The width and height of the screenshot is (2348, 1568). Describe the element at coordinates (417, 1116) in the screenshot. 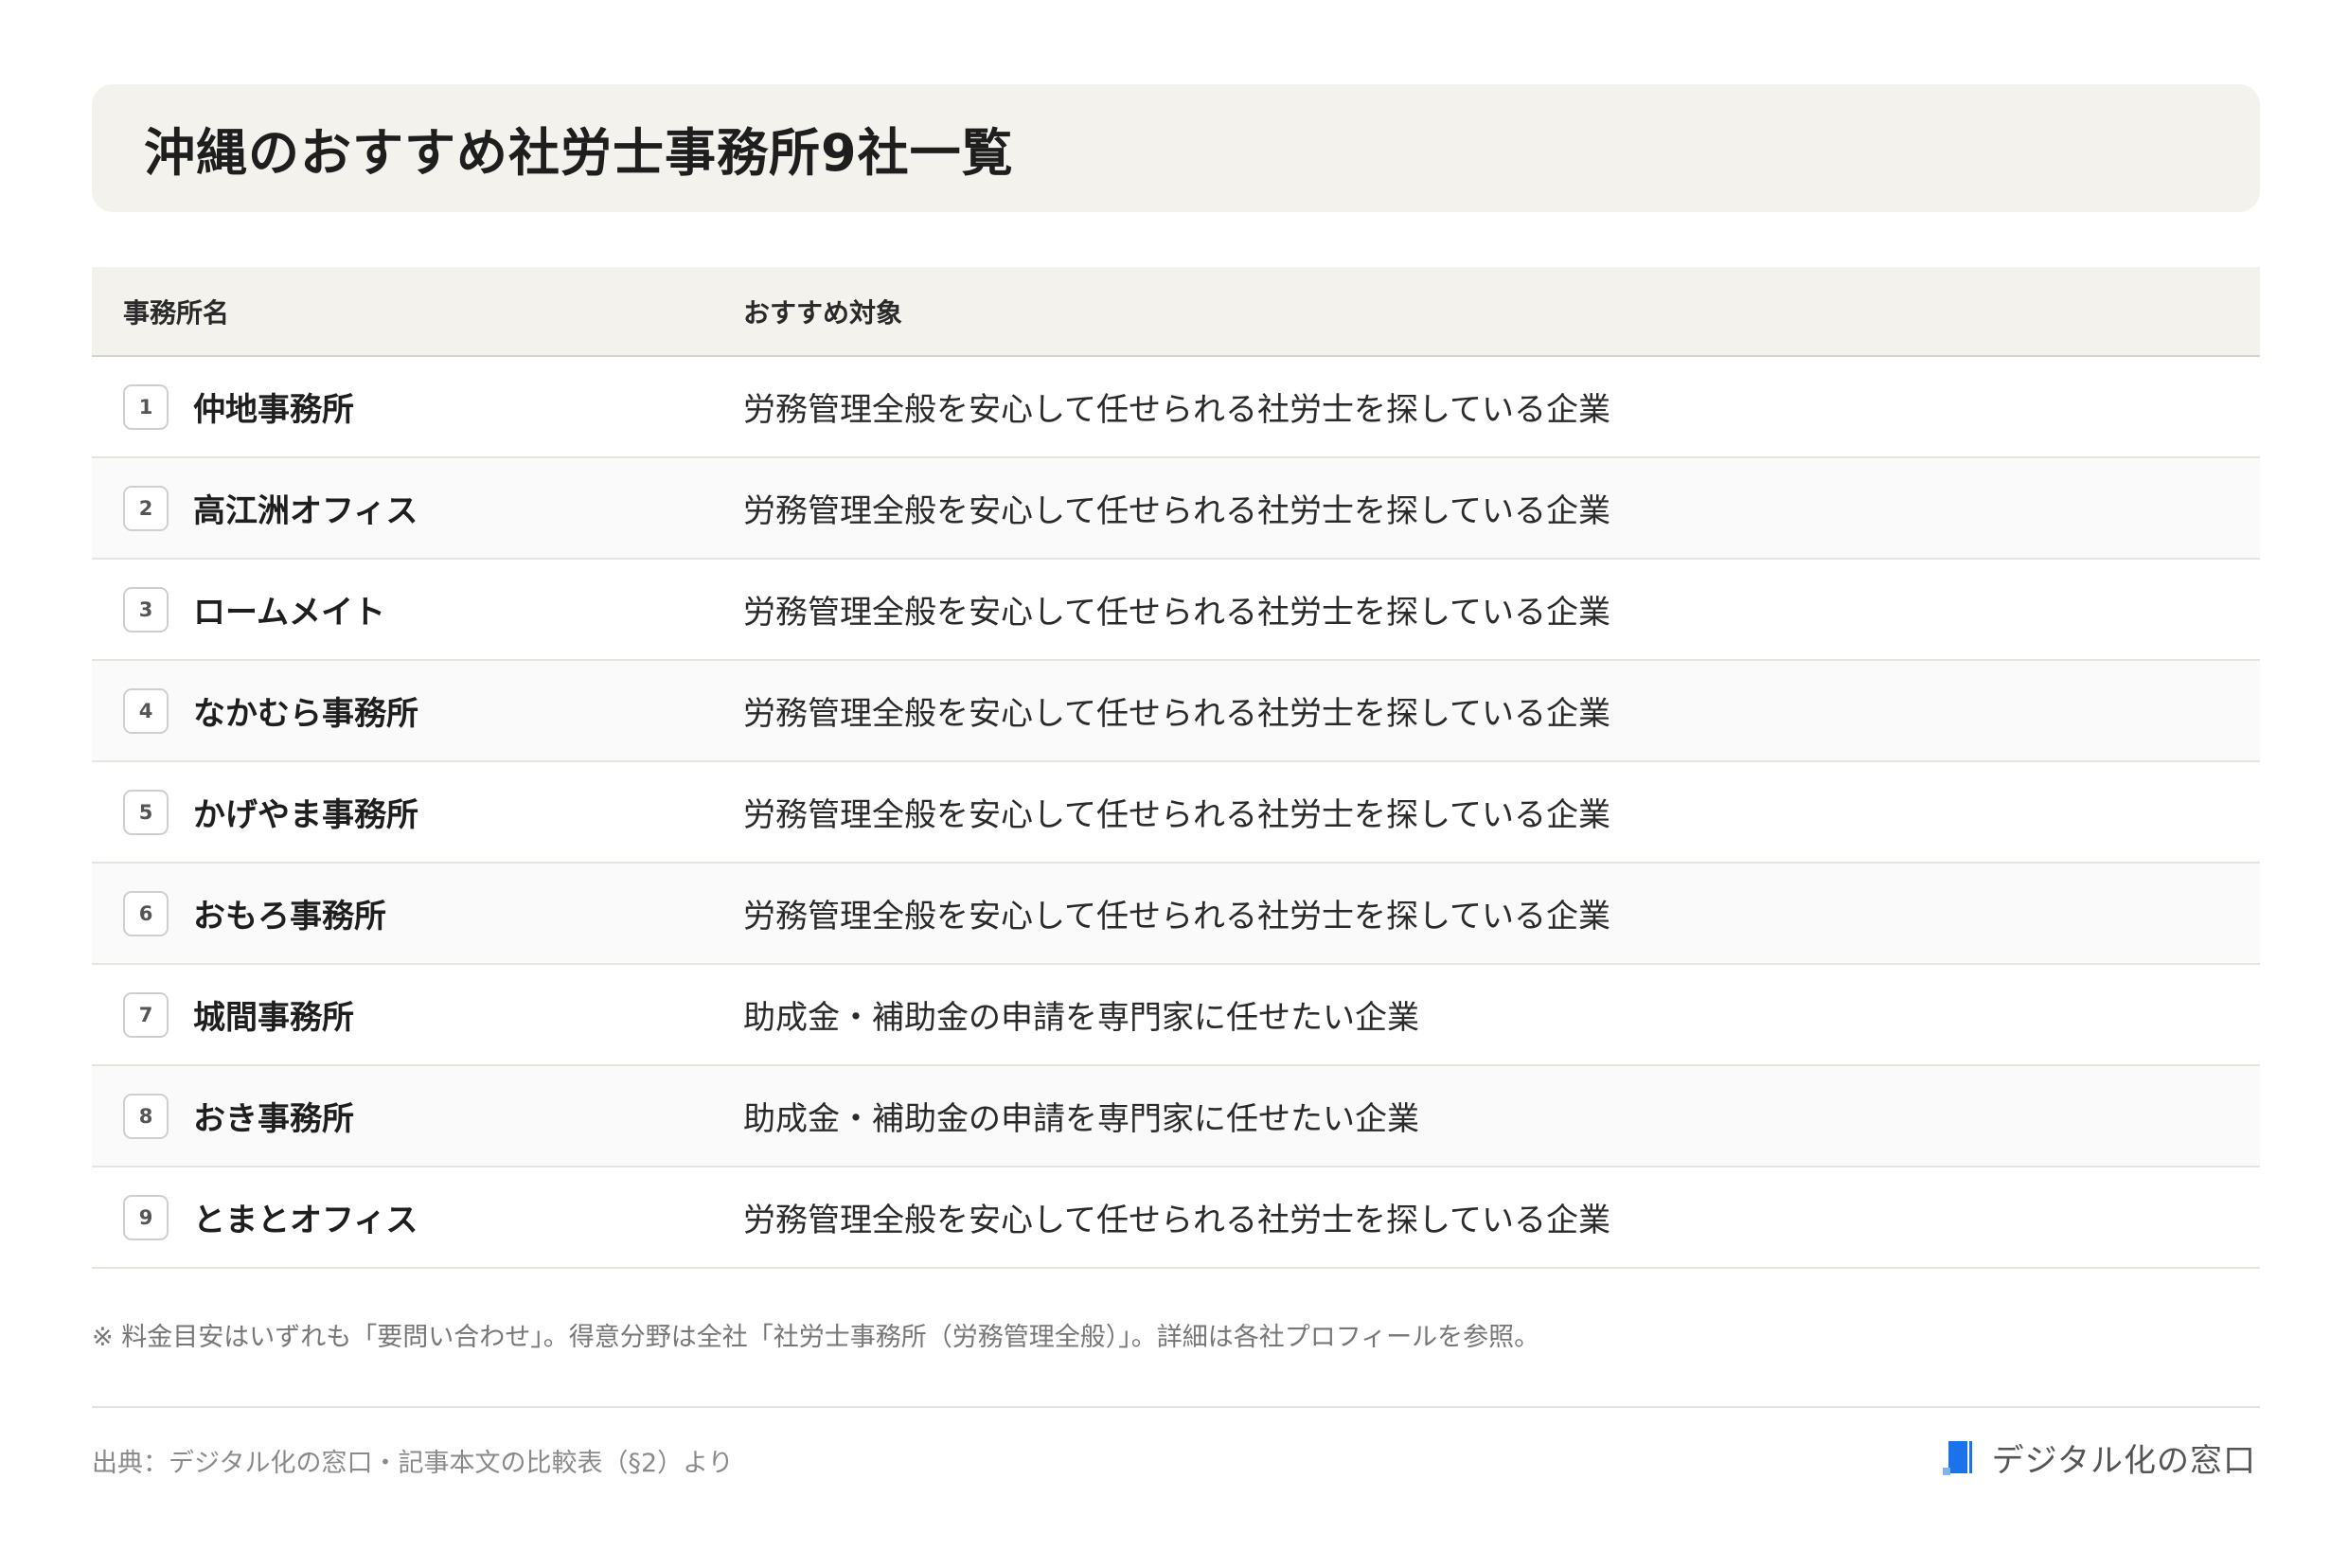

I see `office-cell: 8 おき事務所` at that location.